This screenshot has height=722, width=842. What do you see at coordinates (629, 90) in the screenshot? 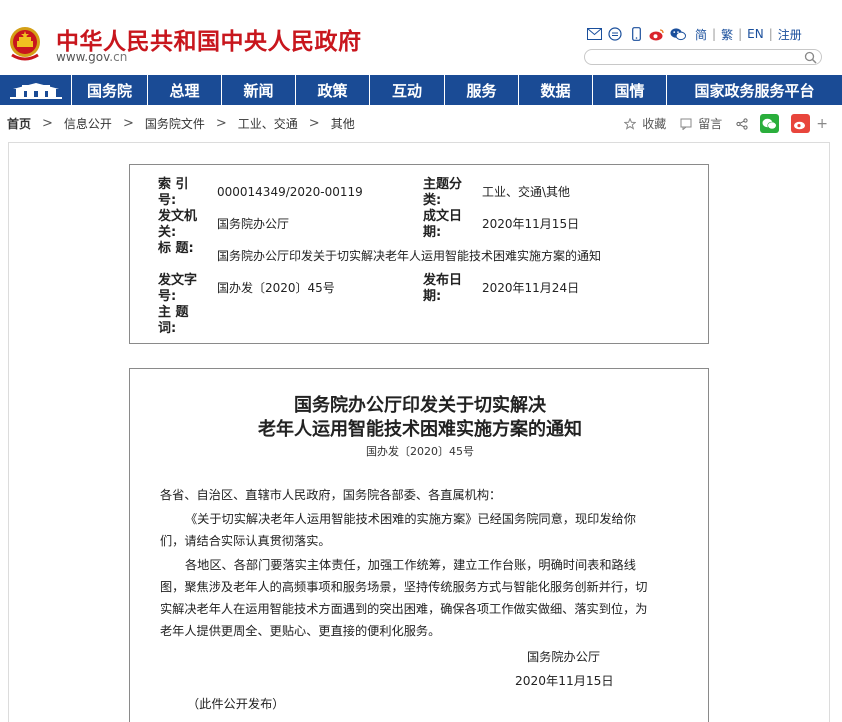
I see `nav-item-national-info: 国情` at bounding box center [629, 90].